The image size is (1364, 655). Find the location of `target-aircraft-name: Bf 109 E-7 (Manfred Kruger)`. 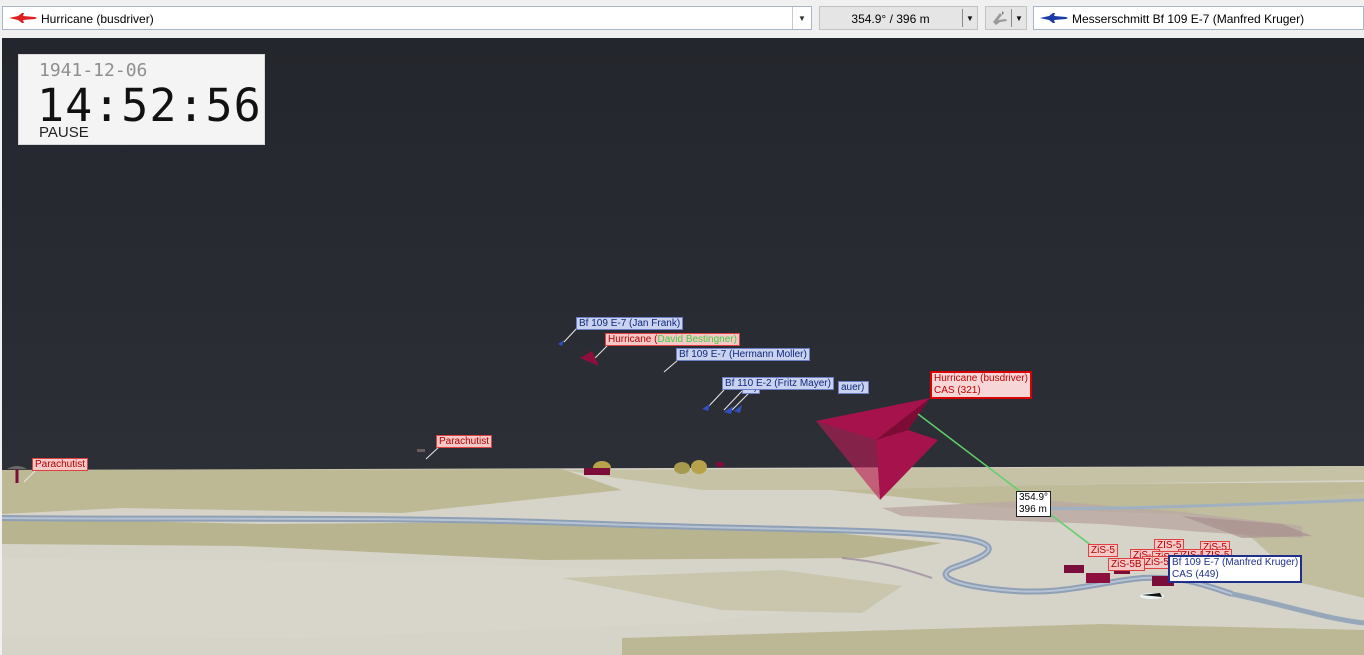

target-aircraft-name: Bf 109 E-7 (Manfred Kruger) is located at coordinates (1235, 562).